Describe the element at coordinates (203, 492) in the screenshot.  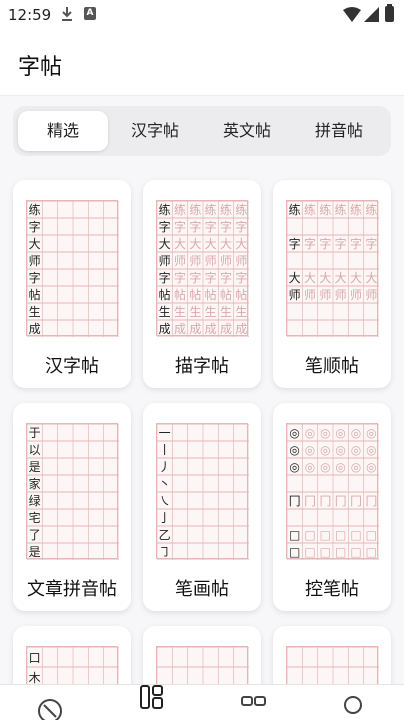
I see `copybook-grid: 一丨丿丶㇏亅乙㇆` at that location.